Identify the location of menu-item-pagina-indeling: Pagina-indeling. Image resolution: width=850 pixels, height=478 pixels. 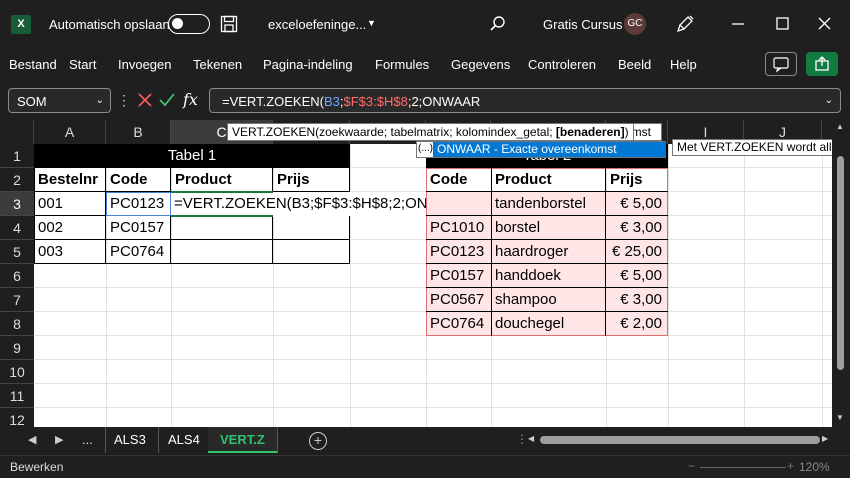
(308, 64).